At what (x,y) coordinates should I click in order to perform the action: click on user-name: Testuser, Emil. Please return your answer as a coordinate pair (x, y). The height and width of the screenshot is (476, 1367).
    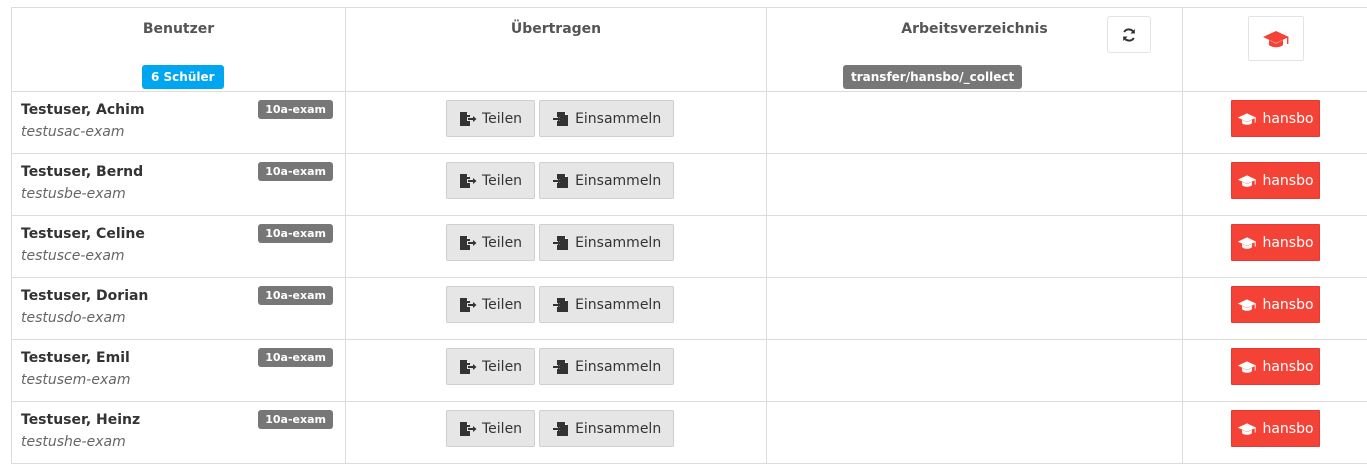
    Looking at the image, I should click on (75, 358).